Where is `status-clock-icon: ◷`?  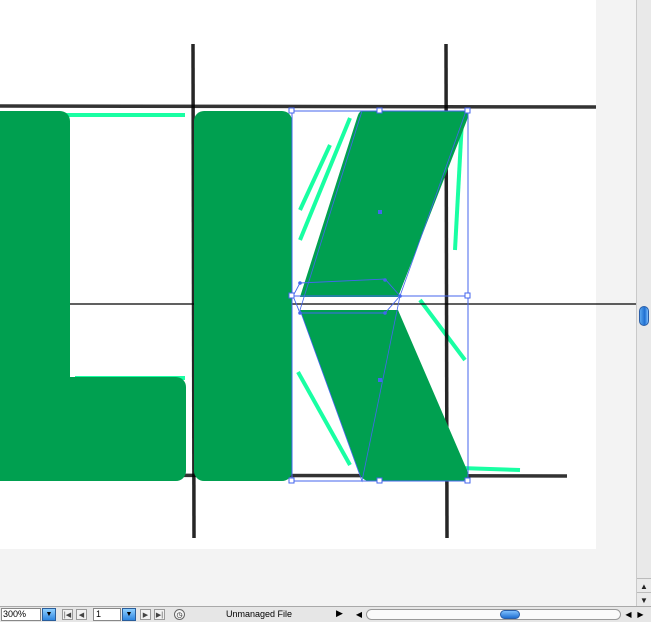
status-clock-icon: ◷ is located at coordinates (179, 614).